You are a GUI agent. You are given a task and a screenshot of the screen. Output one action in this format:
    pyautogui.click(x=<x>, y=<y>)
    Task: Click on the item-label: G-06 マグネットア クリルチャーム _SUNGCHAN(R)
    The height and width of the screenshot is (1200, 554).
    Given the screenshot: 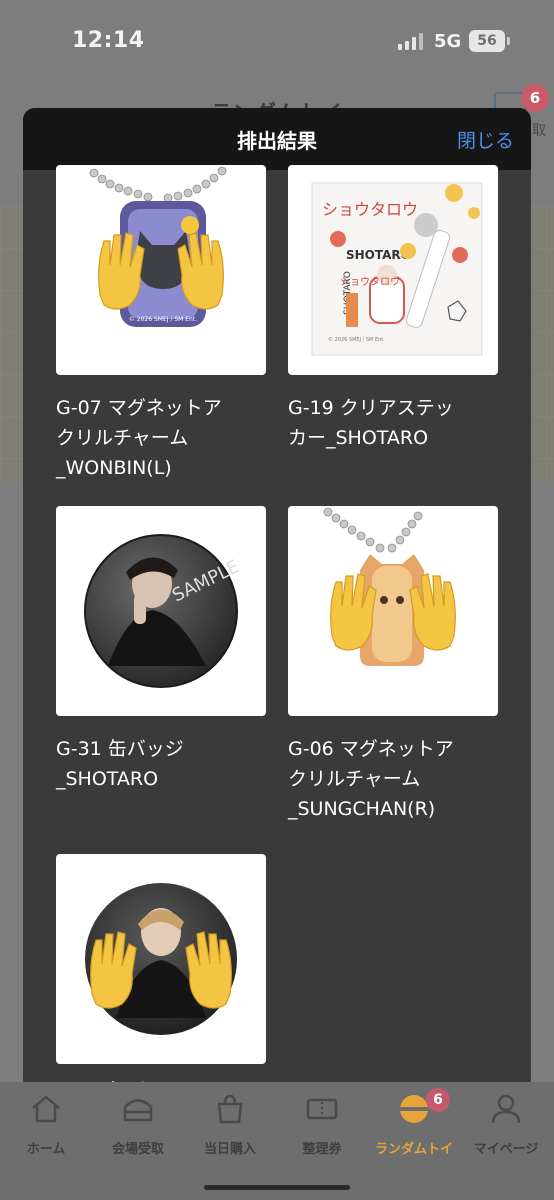 What is the action you would take?
    pyautogui.click(x=398, y=779)
    